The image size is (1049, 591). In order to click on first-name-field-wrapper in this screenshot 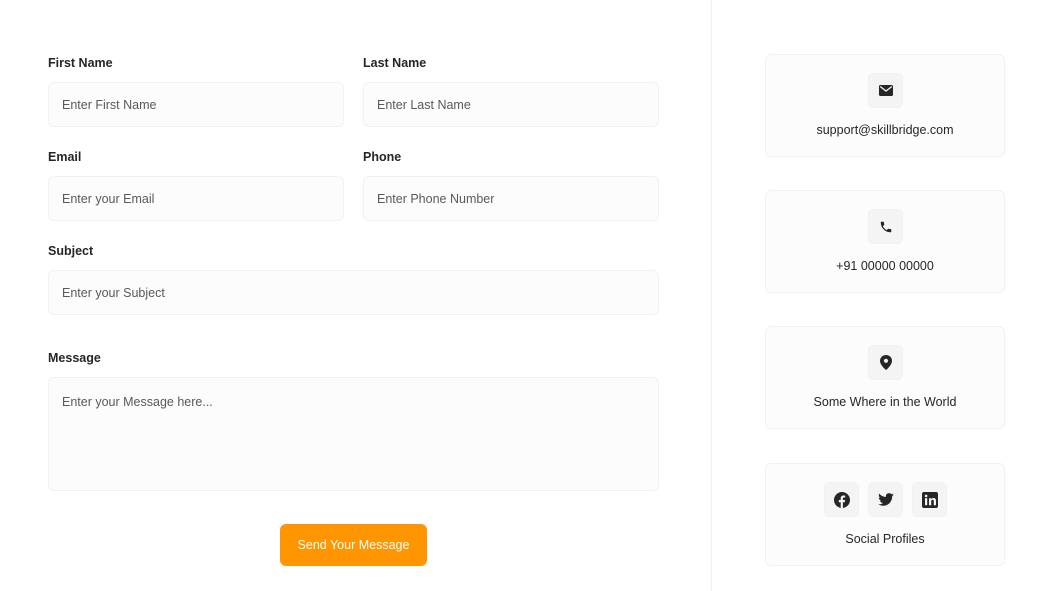, I will do `click(196, 104)`.